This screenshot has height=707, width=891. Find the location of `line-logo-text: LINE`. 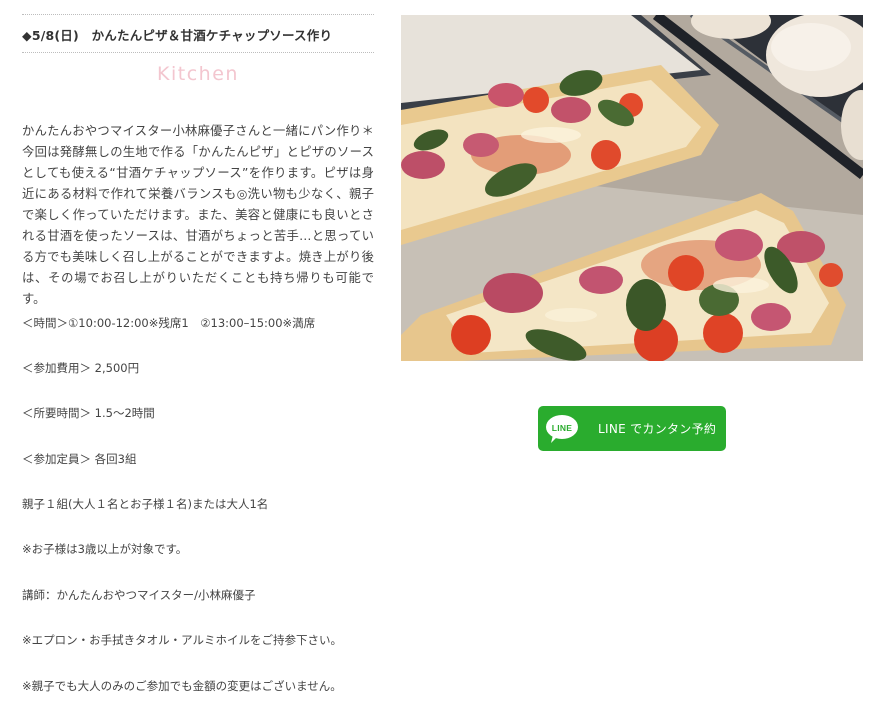

line-logo-text: LINE is located at coordinates (562, 427).